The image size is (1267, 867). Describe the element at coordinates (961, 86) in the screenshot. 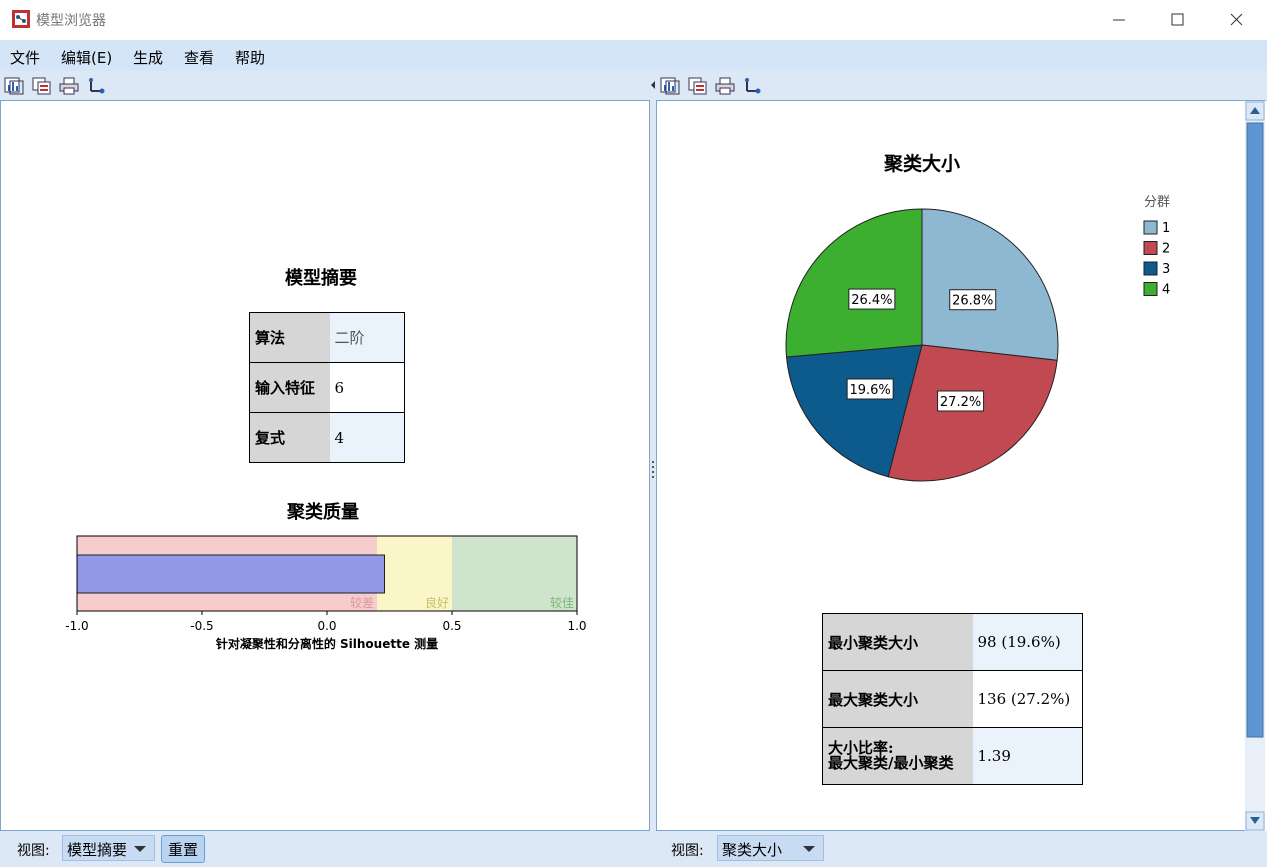

I see `right-toolbar` at that location.